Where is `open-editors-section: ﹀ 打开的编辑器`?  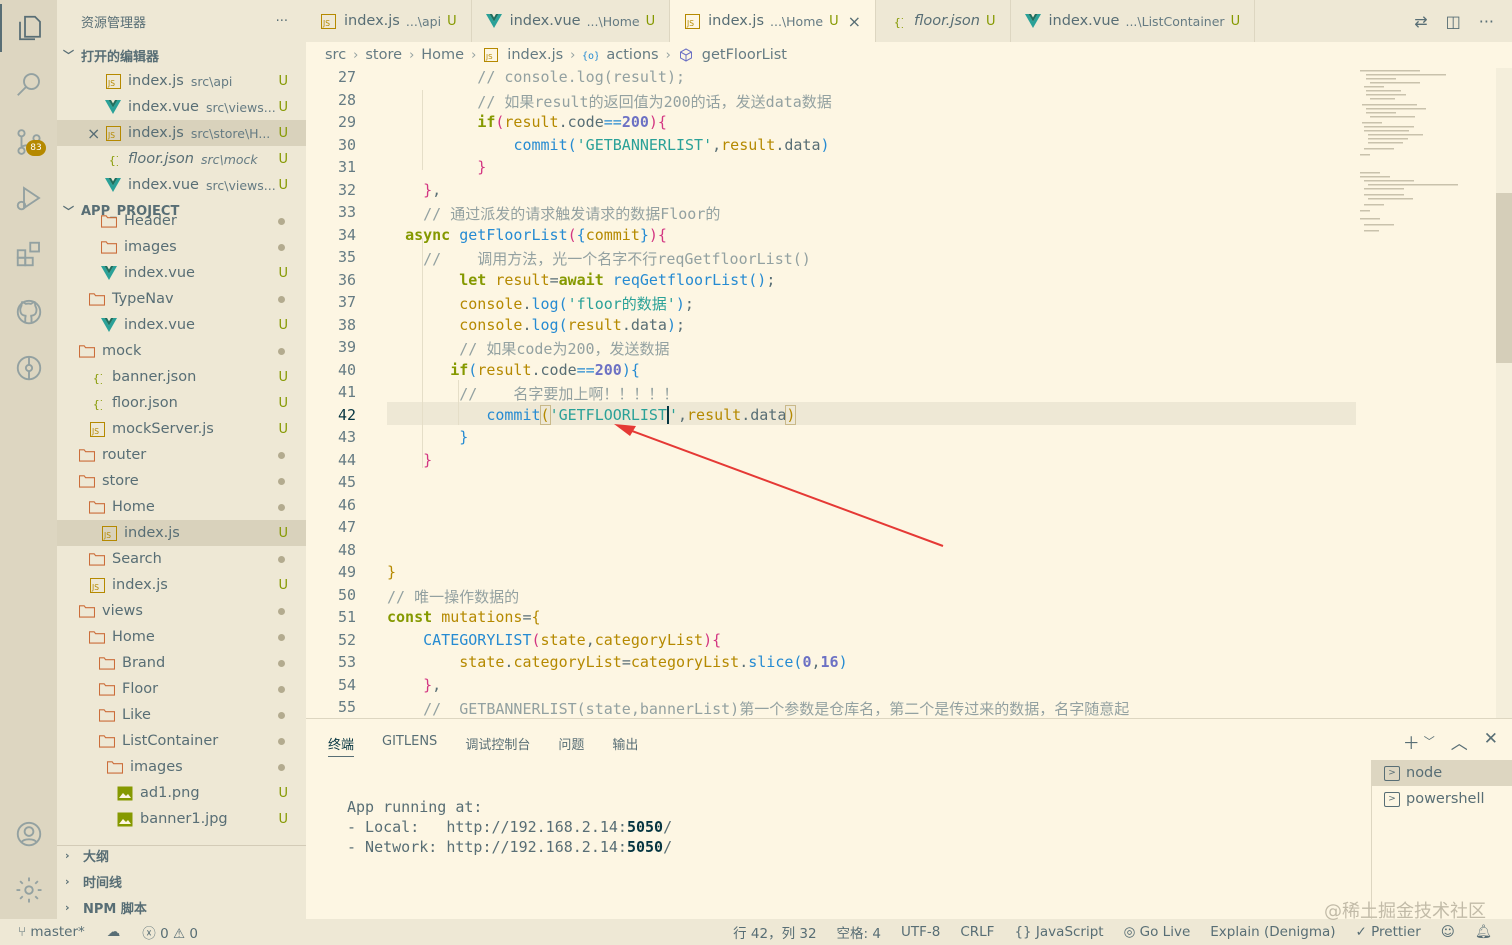
open-editors-section: ﹀ 打开的编辑器 is located at coordinates (181, 55).